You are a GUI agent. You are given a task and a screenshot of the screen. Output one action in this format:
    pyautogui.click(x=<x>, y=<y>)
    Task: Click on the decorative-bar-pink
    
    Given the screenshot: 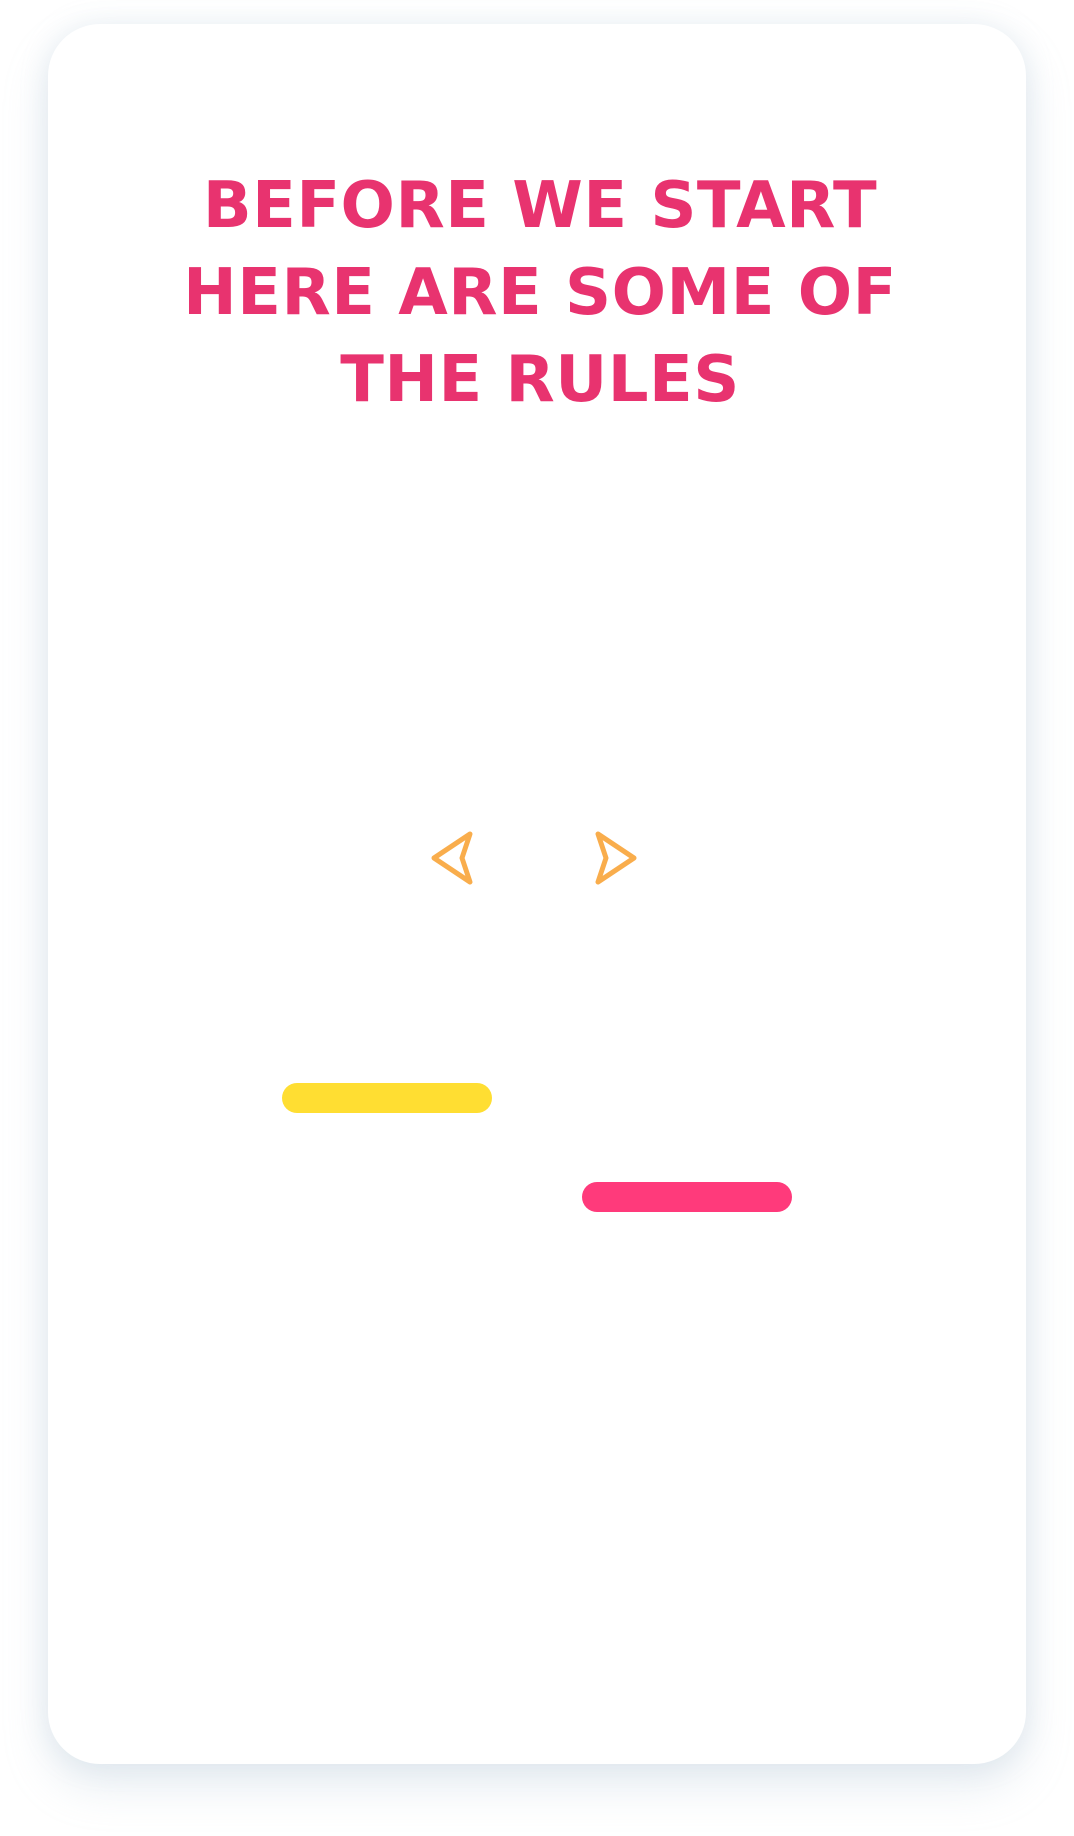 What is the action you would take?
    pyautogui.click(x=687, y=1197)
    